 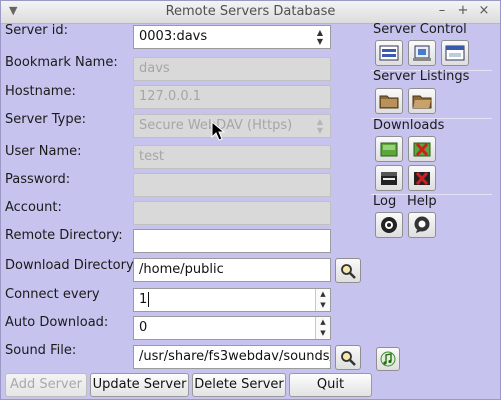 I want to click on minimize-icon: –, so click(x=442, y=10).